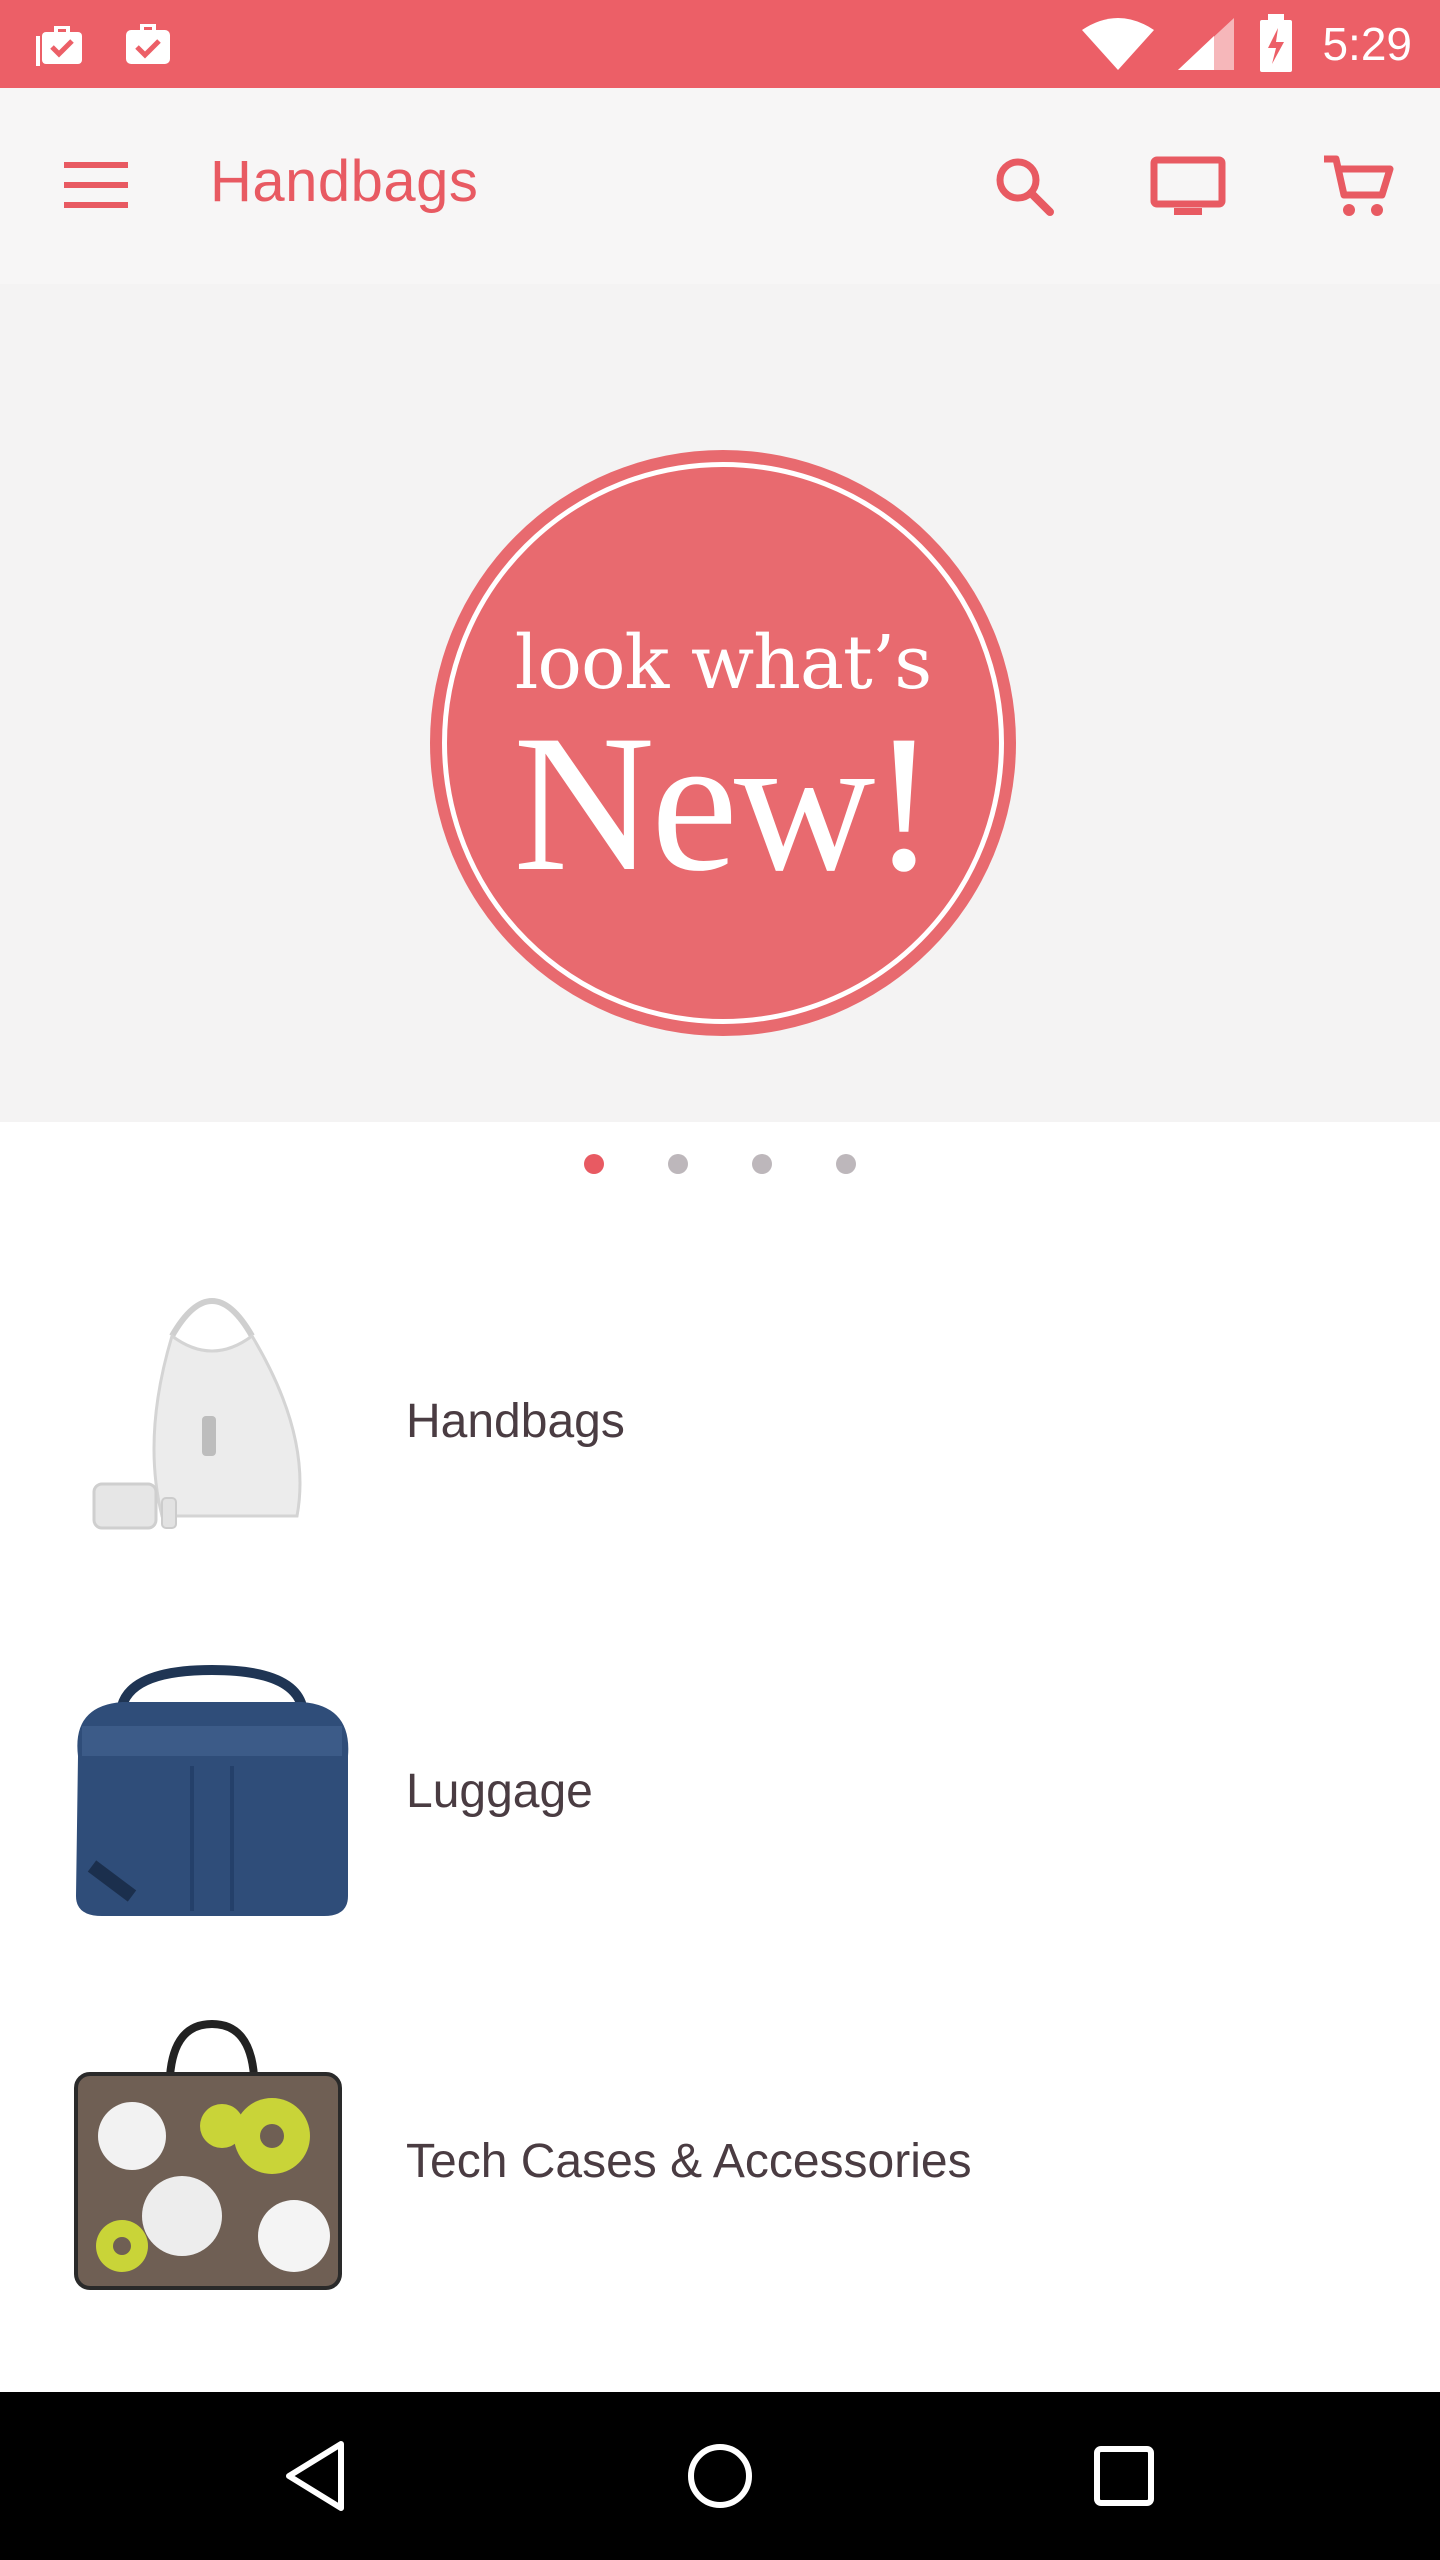 This screenshot has height=2560, width=1440. What do you see at coordinates (1276, 43) in the screenshot?
I see `battery-charging-icon` at bounding box center [1276, 43].